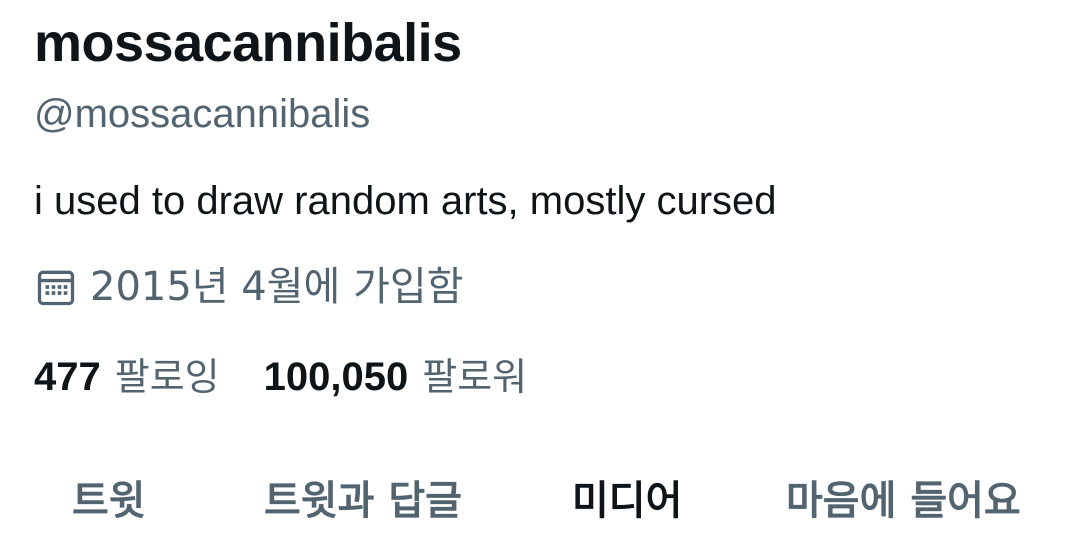 This screenshot has width=1078, height=541. I want to click on followers-label: 팔로워, so click(475, 377).